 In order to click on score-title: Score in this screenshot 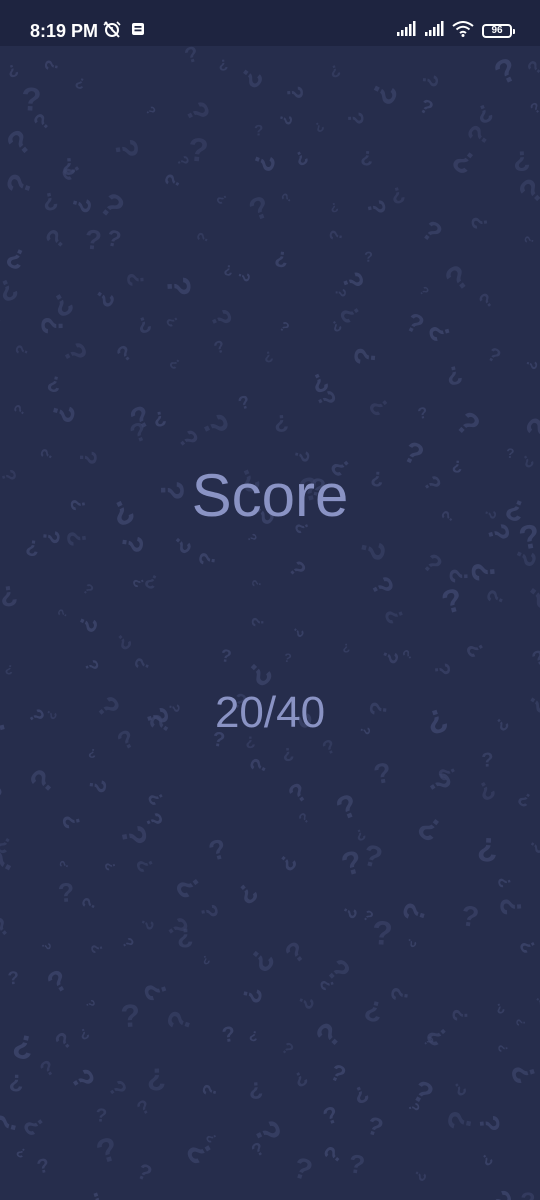, I will do `click(270, 495)`.